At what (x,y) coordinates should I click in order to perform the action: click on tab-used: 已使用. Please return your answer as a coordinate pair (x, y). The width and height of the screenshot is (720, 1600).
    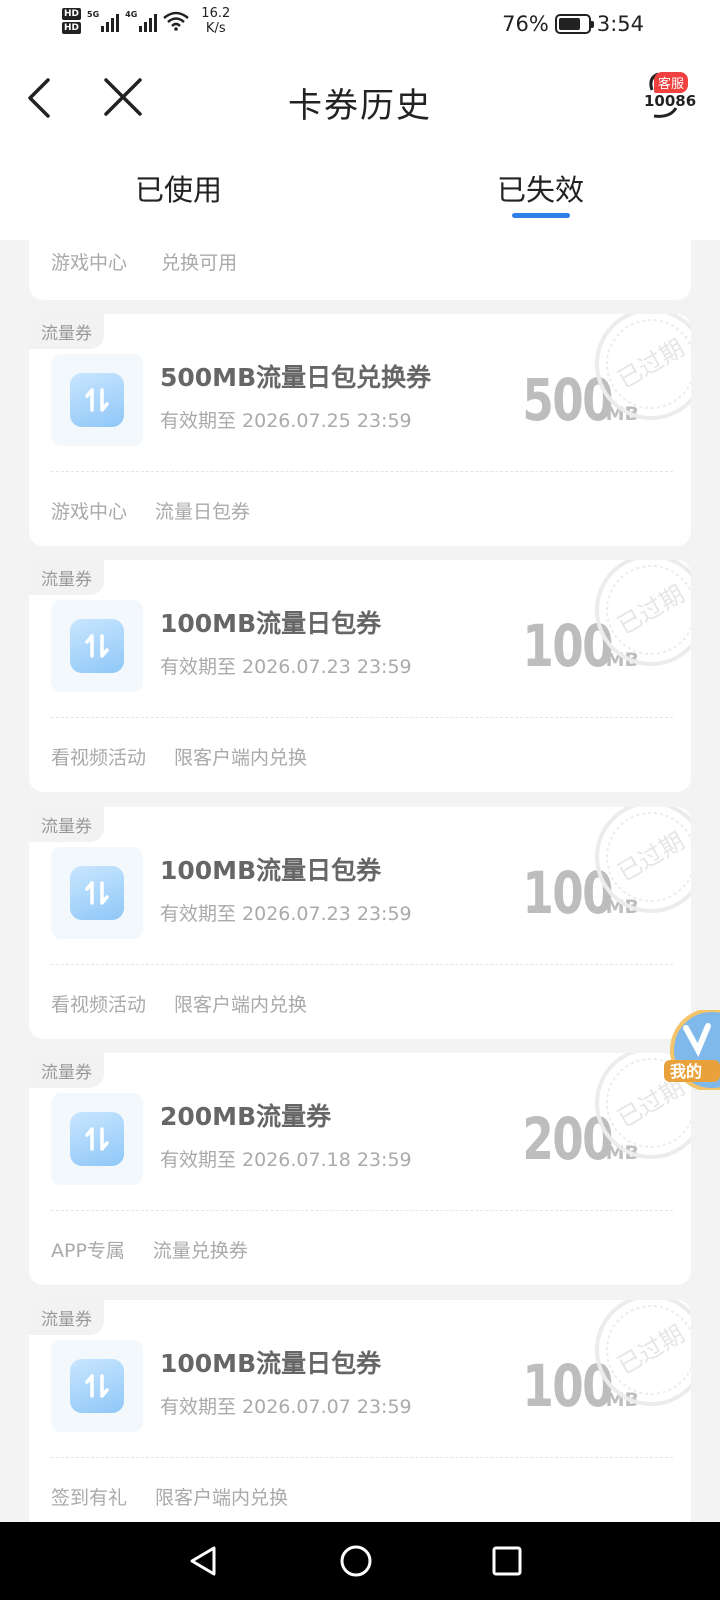
    Looking at the image, I should click on (178, 188).